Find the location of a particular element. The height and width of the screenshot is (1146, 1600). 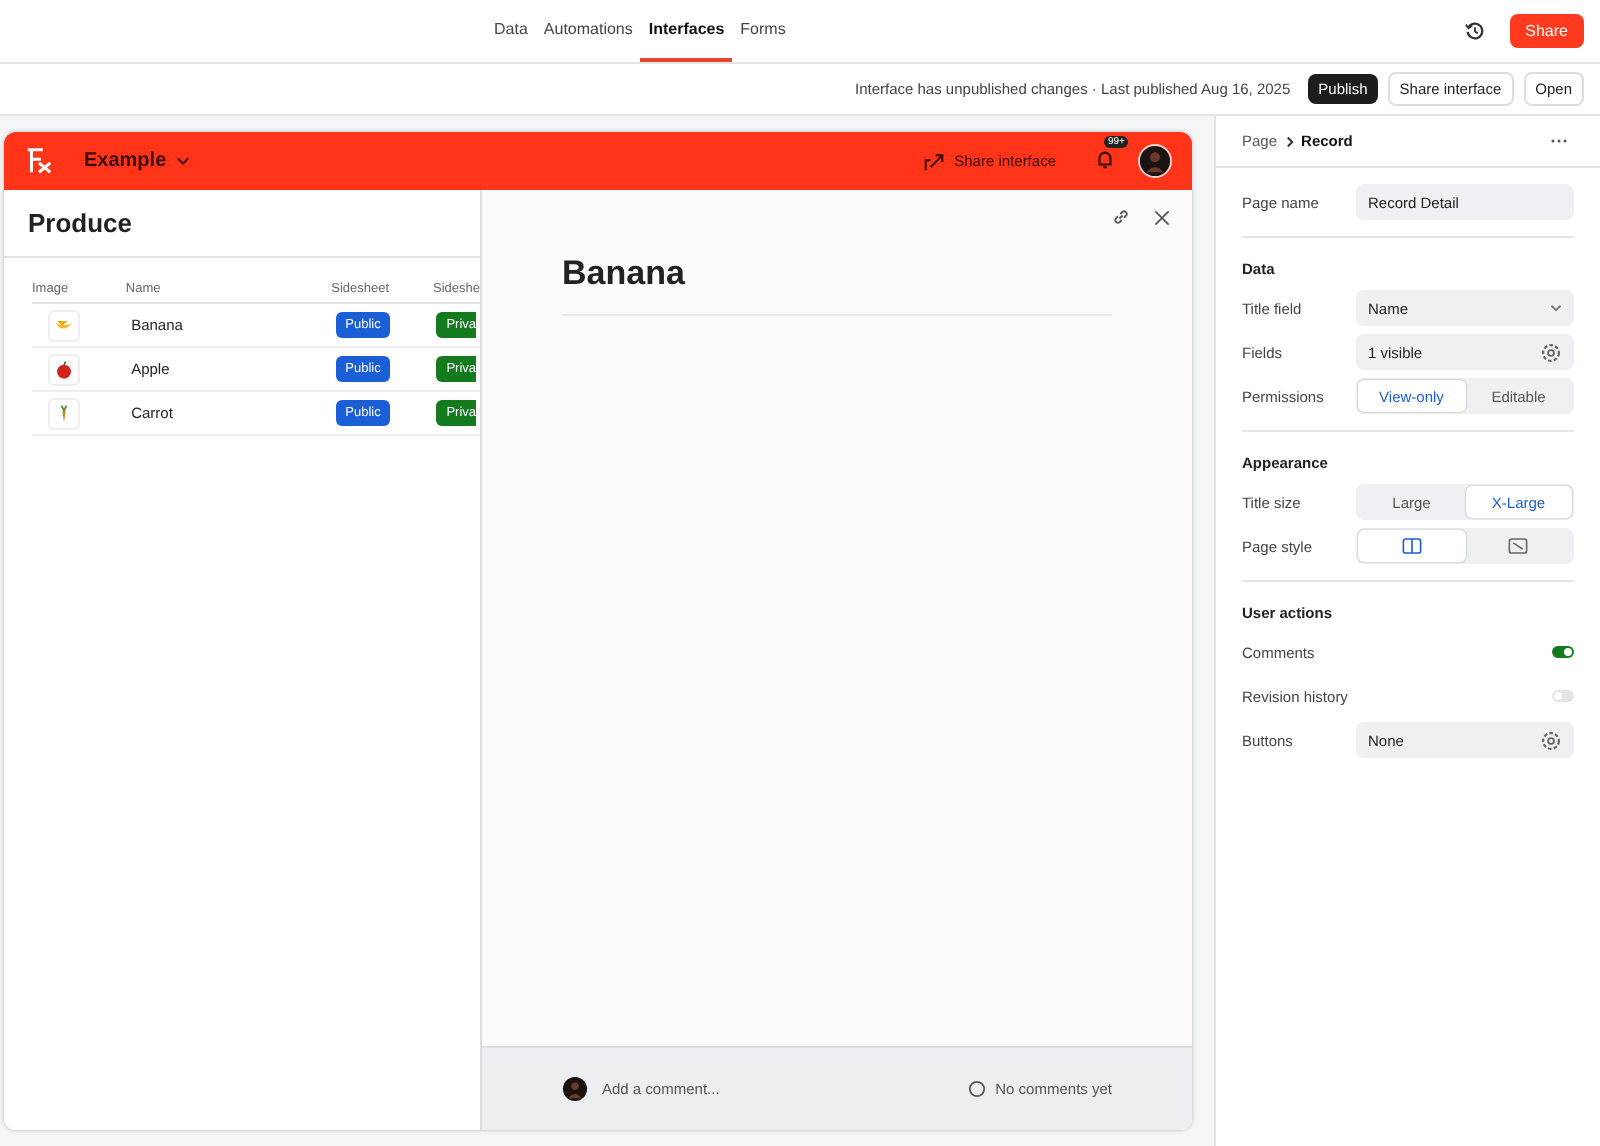

layout-option is located at coordinates (1411, 546).